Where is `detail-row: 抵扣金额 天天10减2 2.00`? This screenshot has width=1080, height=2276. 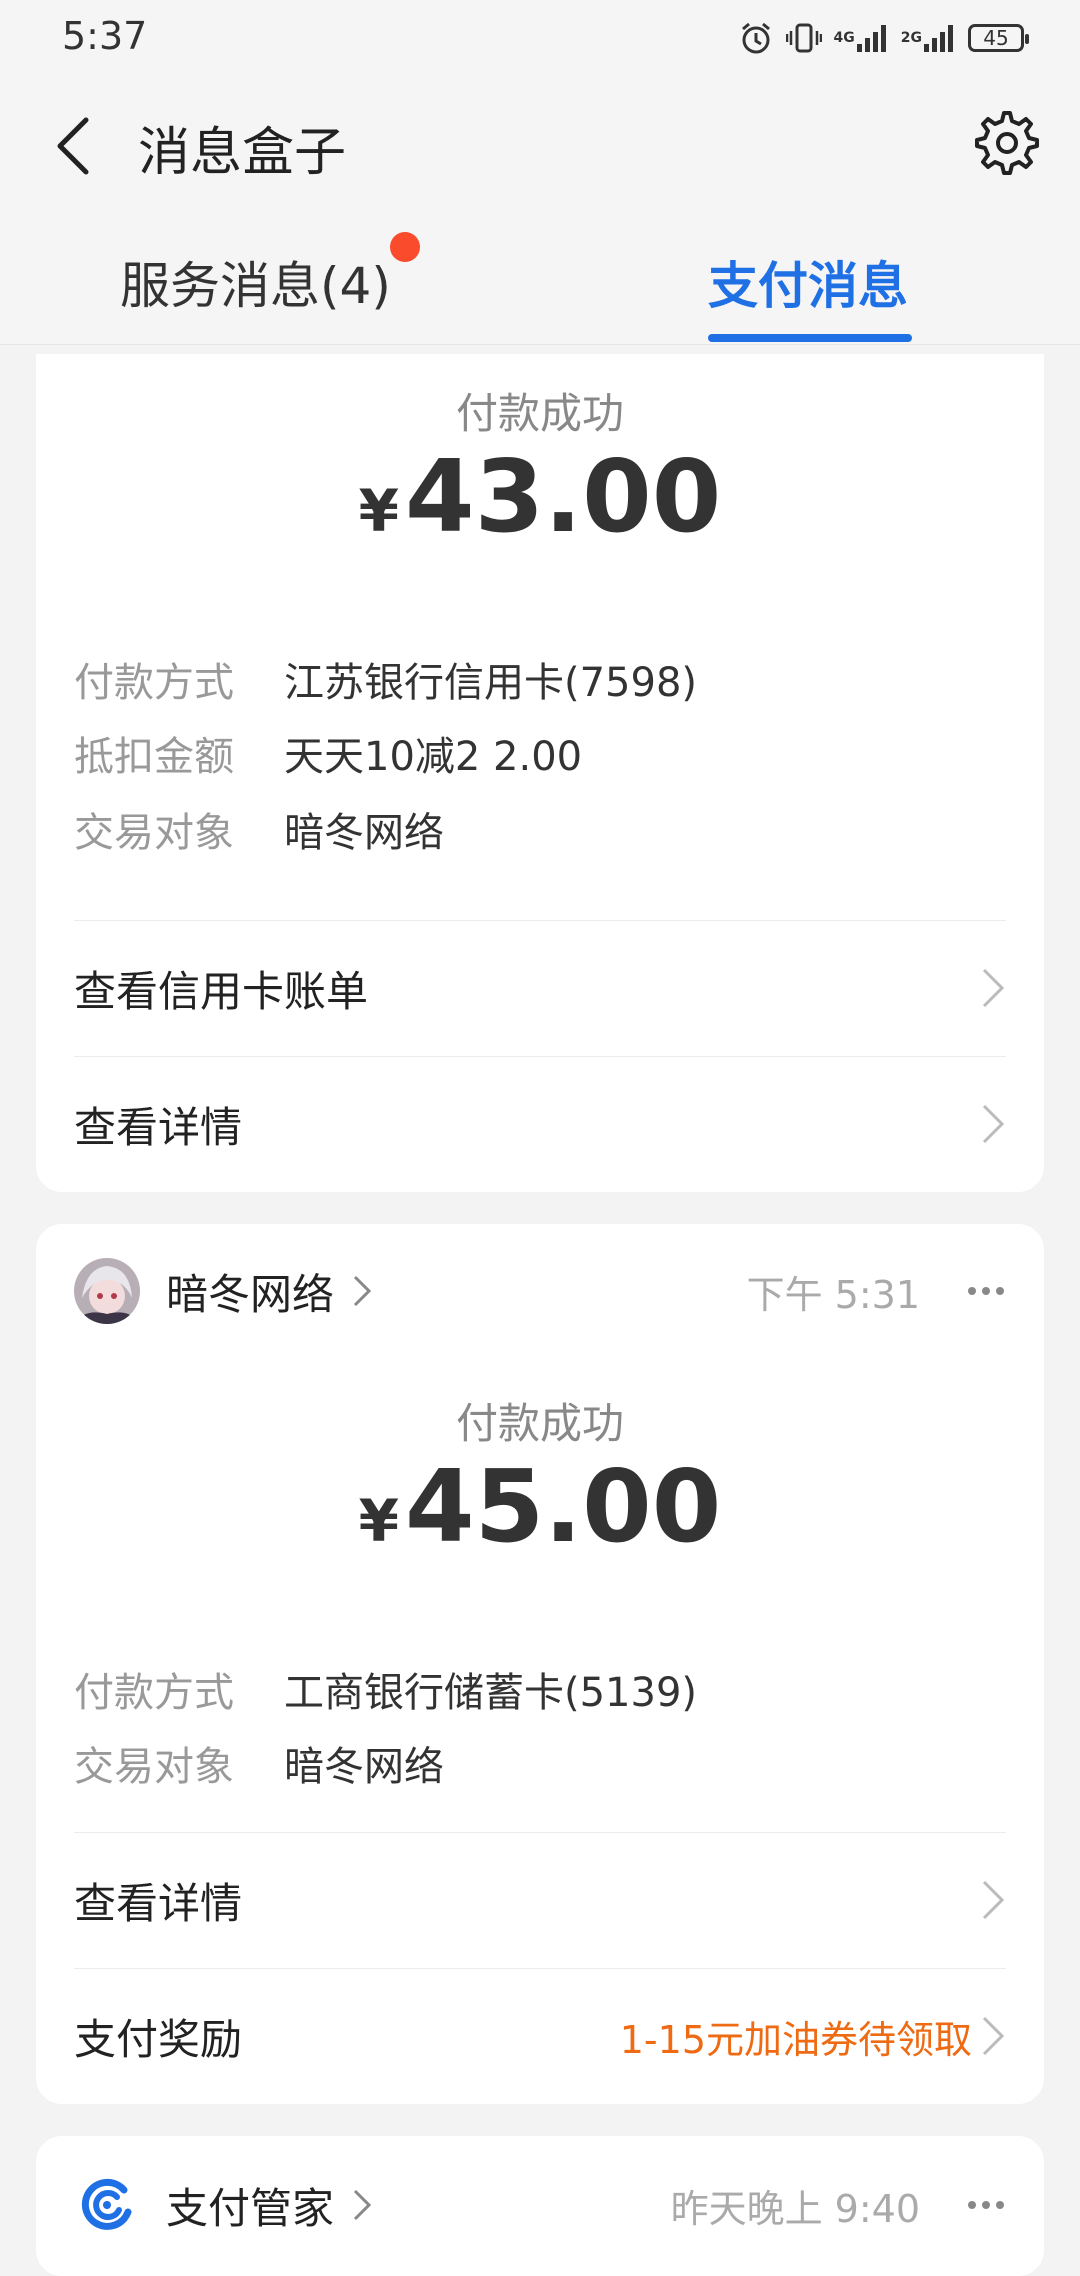 detail-row: 抵扣金额 天天10减2 2.00 is located at coordinates (328, 757).